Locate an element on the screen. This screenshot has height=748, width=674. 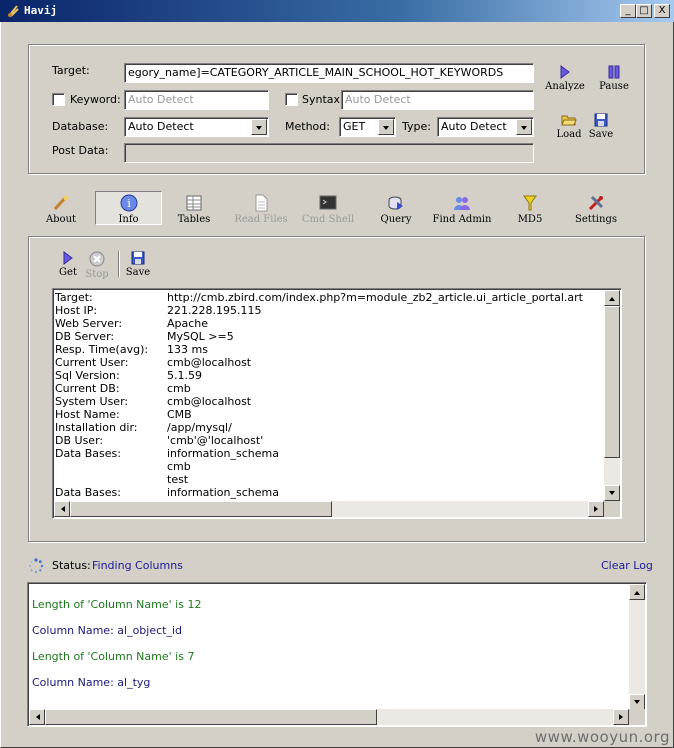
info-key: Current User: is located at coordinates (92, 362).